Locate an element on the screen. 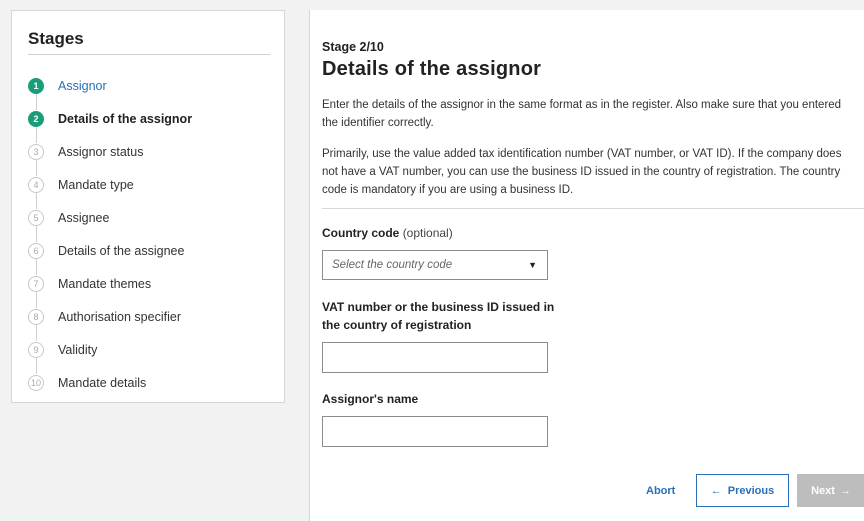  stage-item-mandate-themes: 7 Mandate themes is located at coordinates (153, 287).